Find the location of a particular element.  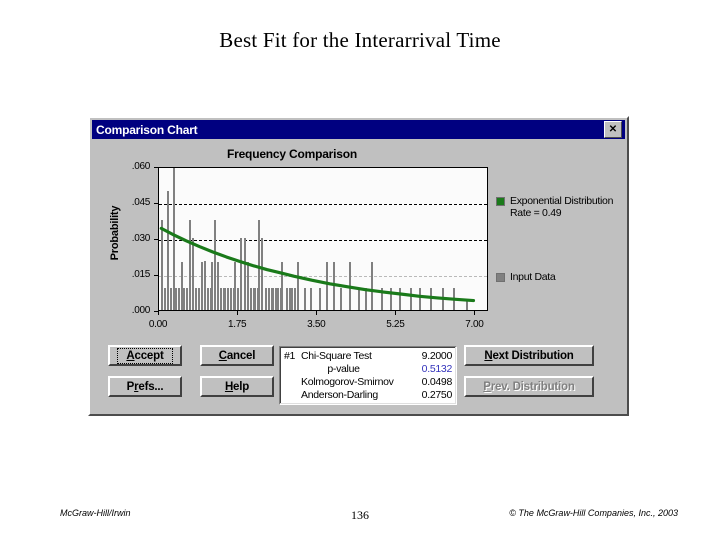

next-distribution-button-label: Next Distribution is located at coordinates (529, 355).